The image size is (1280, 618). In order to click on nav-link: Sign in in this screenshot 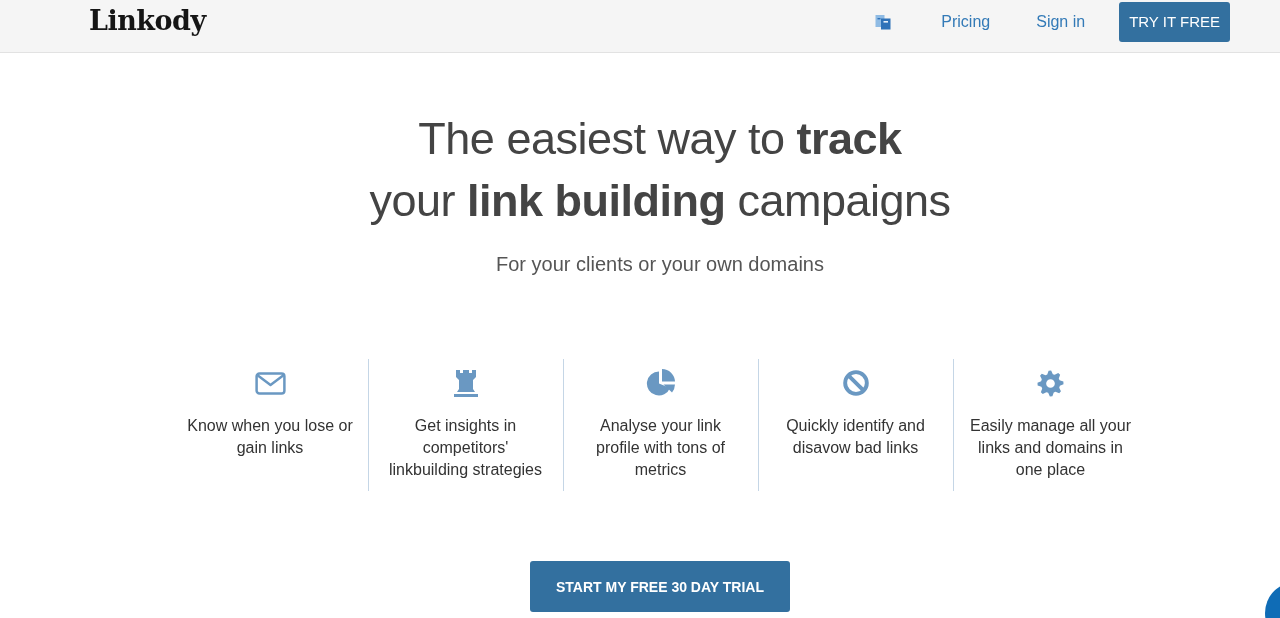, I will do `click(1061, 21)`.